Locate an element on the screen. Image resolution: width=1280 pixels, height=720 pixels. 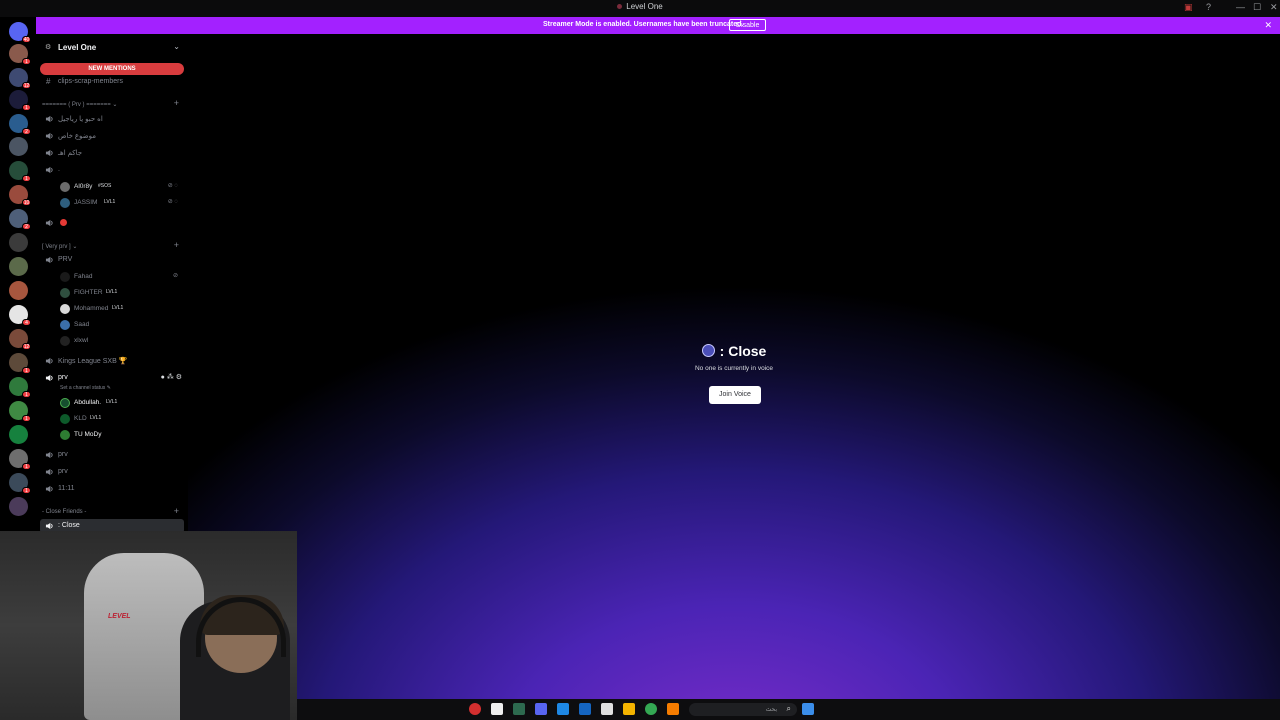
category-prv: ======= ( Prv ) ======= ⌄ is located at coordinates (79, 104).